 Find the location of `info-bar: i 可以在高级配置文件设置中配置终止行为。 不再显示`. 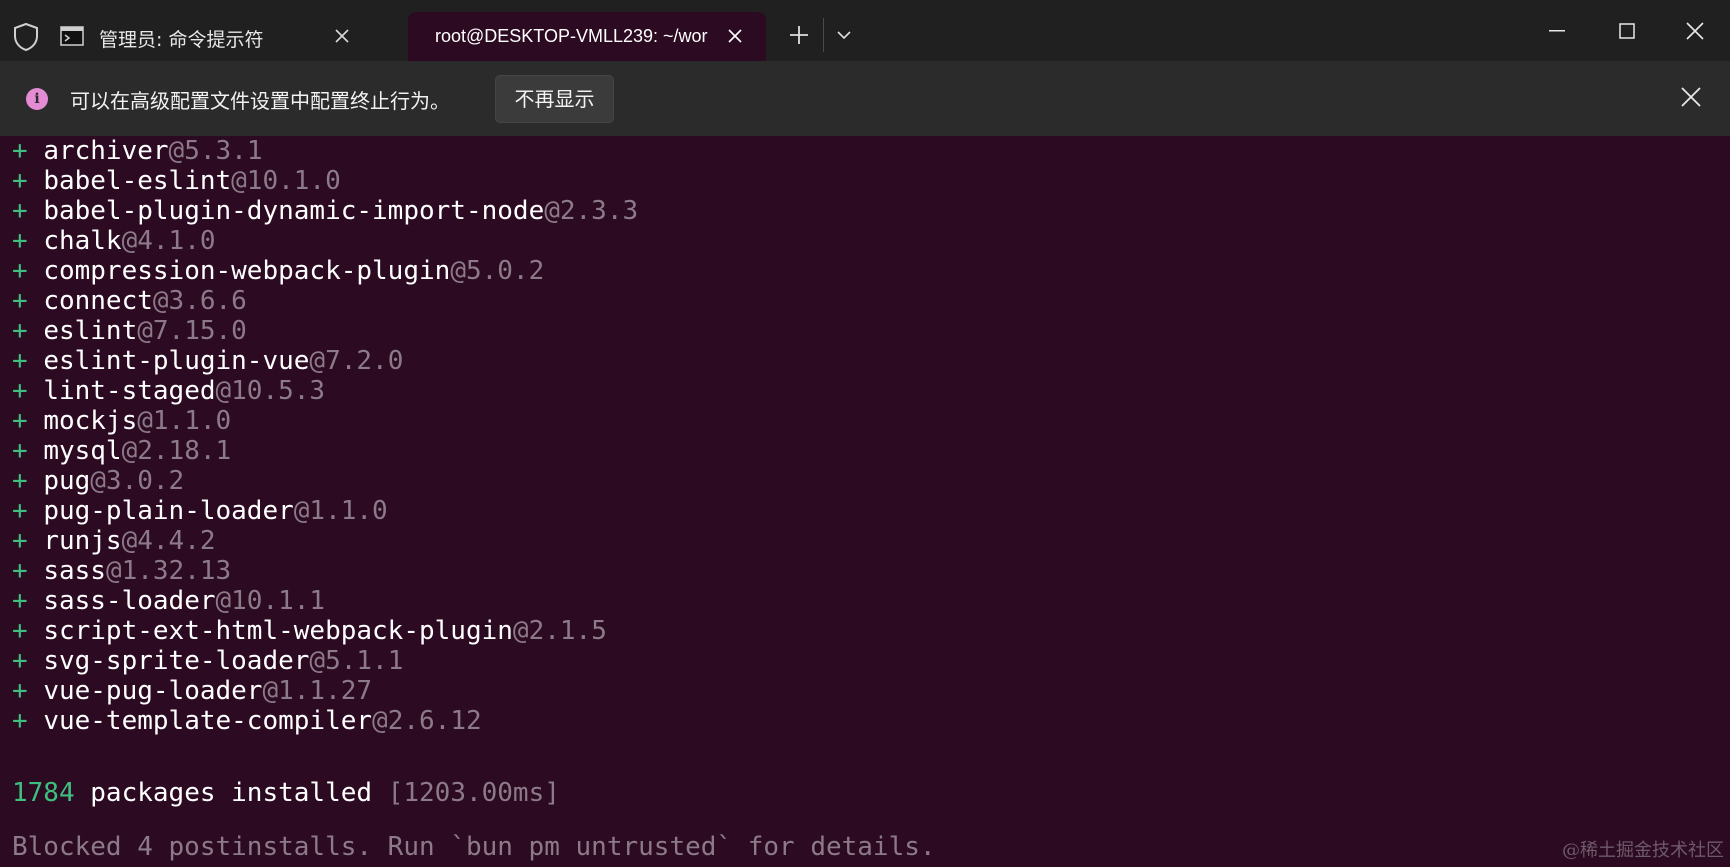

info-bar: i 可以在高级配置文件设置中配置终止行为。 不再显示 is located at coordinates (865, 98).